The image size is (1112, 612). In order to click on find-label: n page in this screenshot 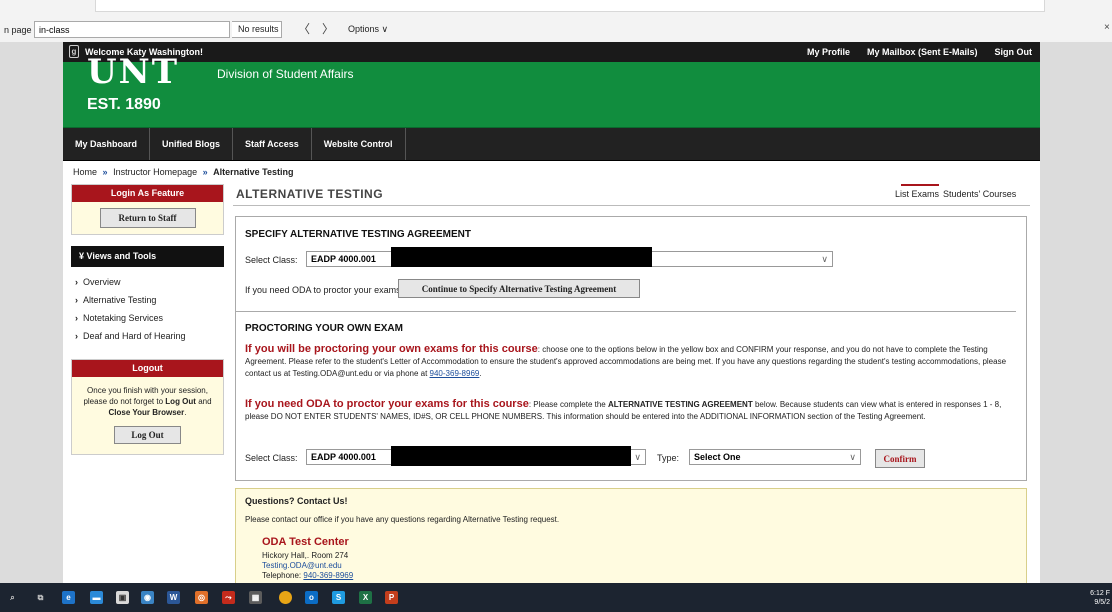, I will do `click(18, 30)`.